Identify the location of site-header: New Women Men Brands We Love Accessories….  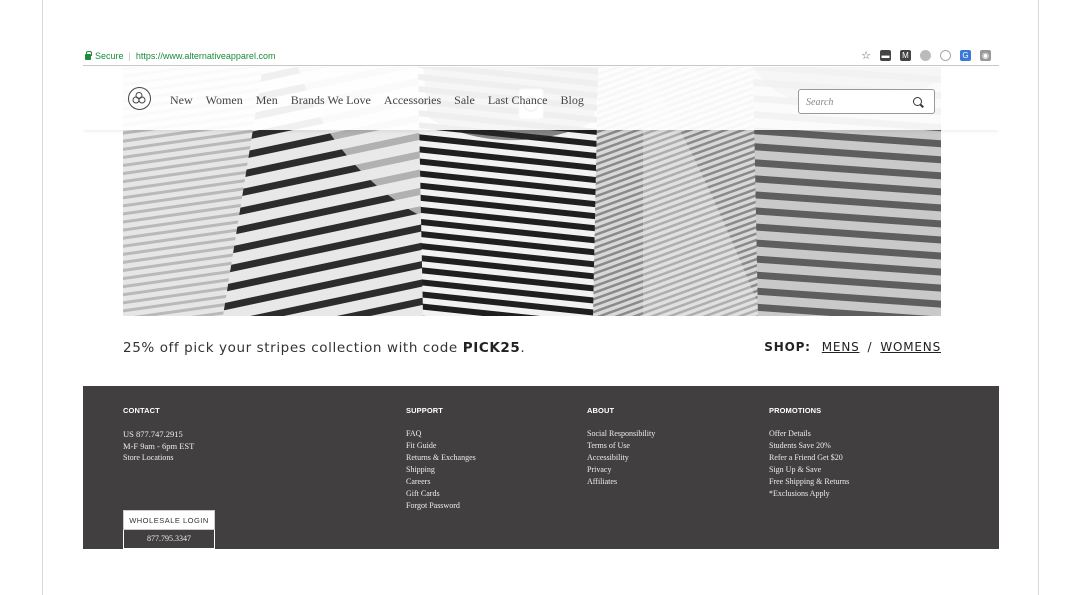
(541, 98).